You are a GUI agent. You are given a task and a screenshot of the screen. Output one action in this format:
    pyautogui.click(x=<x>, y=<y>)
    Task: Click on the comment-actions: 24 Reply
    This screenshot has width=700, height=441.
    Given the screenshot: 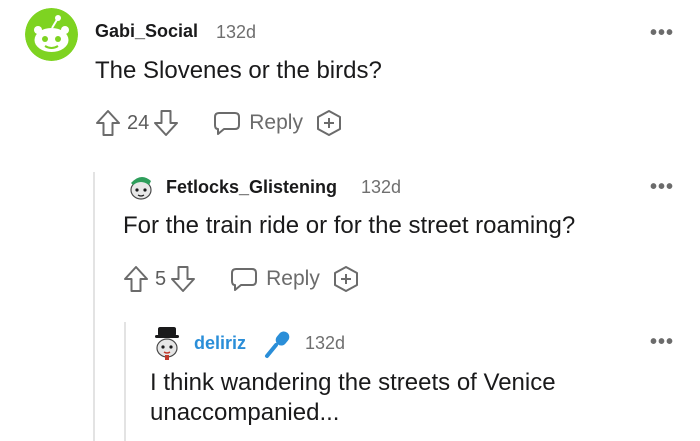 What is the action you would take?
    pyautogui.click(x=219, y=123)
    